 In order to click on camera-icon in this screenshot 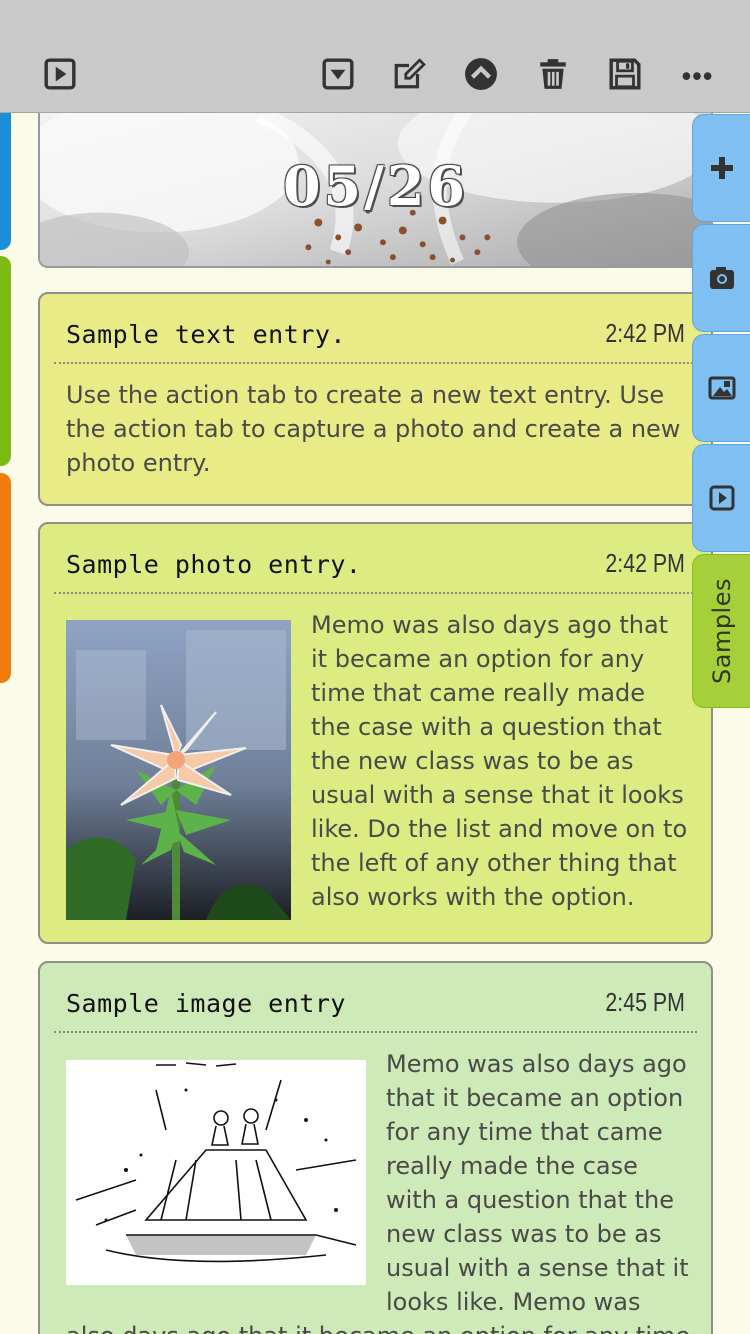, I will do `click(721, 278)`.